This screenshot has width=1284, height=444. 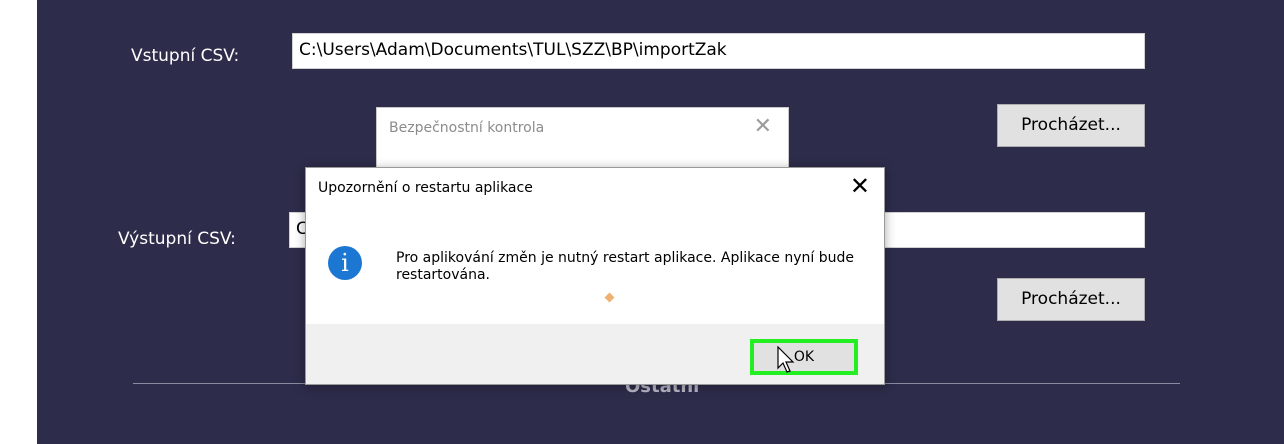 What do you see at coordinates (786, 359) in the screenshot?
I see `mouse-cursor-icon` at bounding box center [786, 359].